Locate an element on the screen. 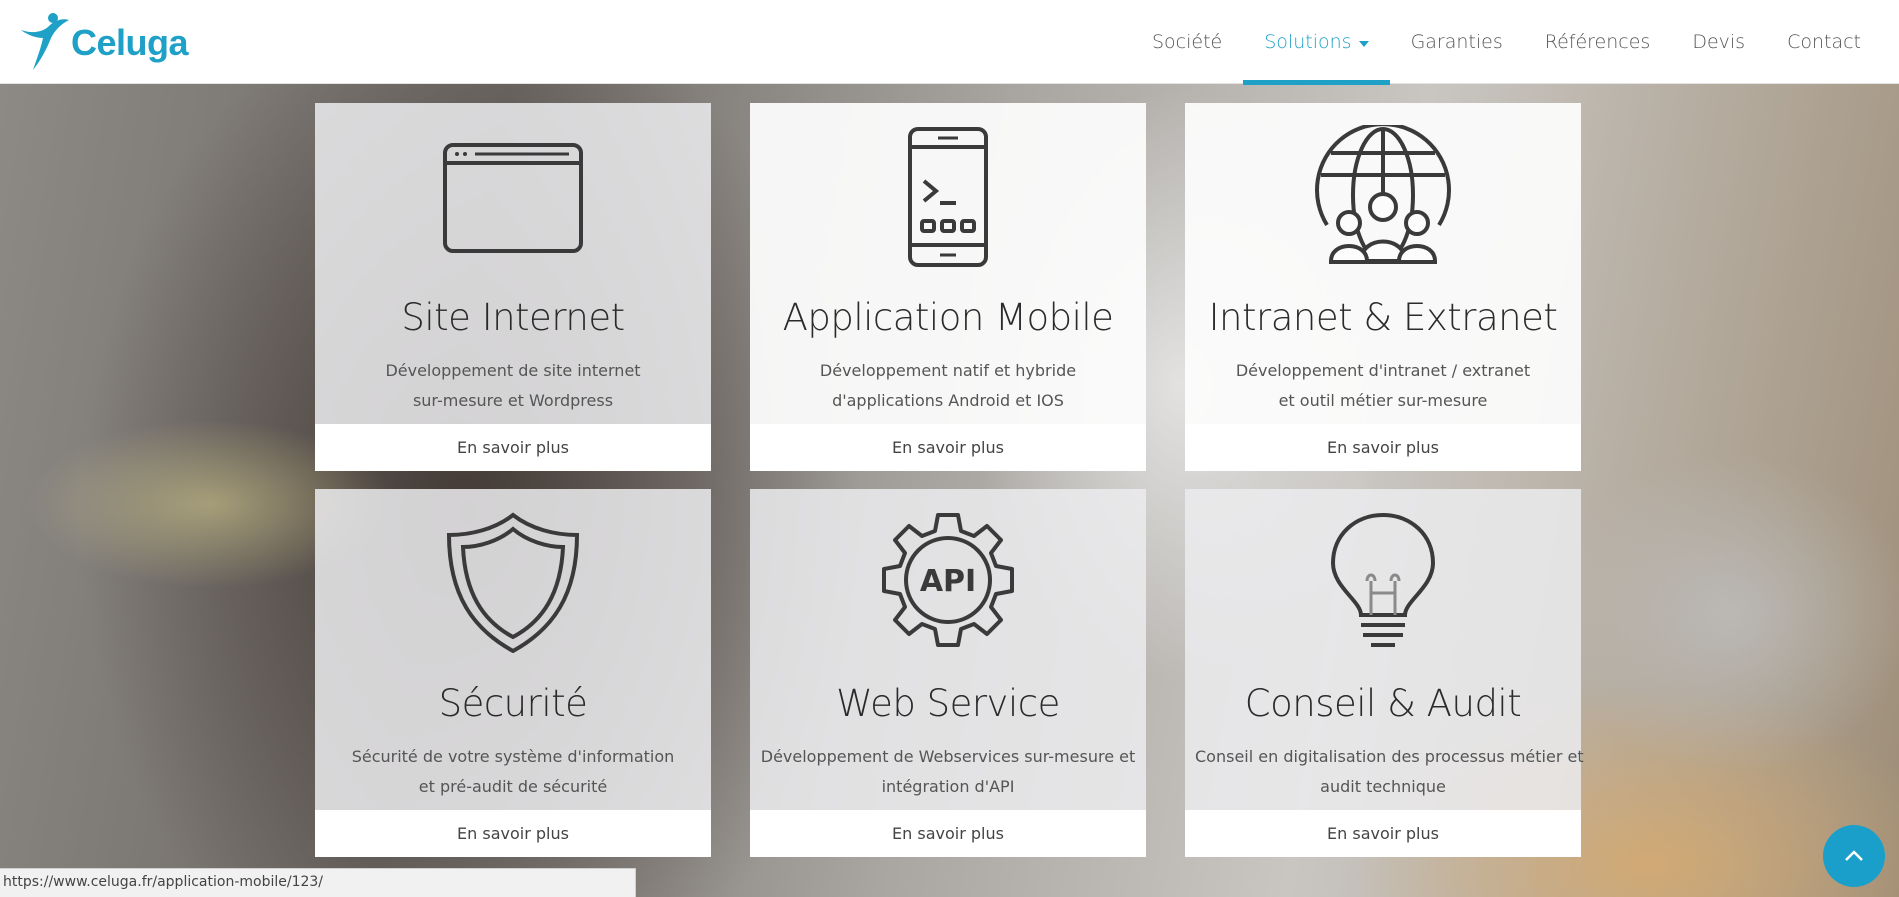 This screenshot has height=897, width=1899. nav-item-references: Références is located at coordinates (1598, 42).